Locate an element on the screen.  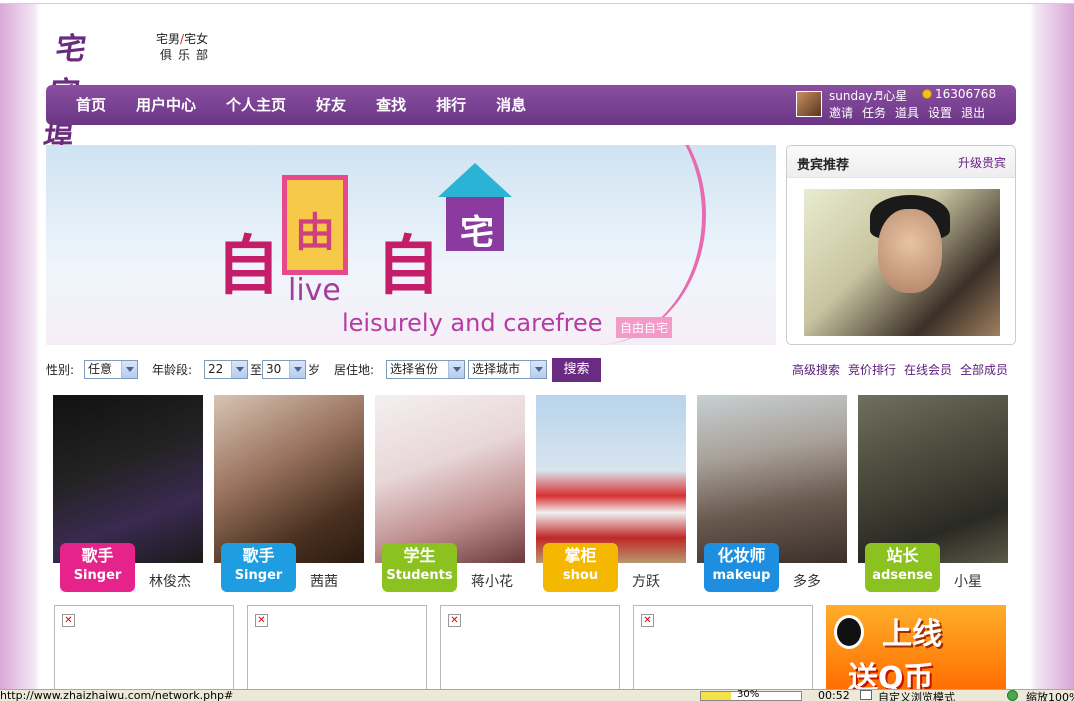
link-logout: 退出 is located at coordinates (973, 112).